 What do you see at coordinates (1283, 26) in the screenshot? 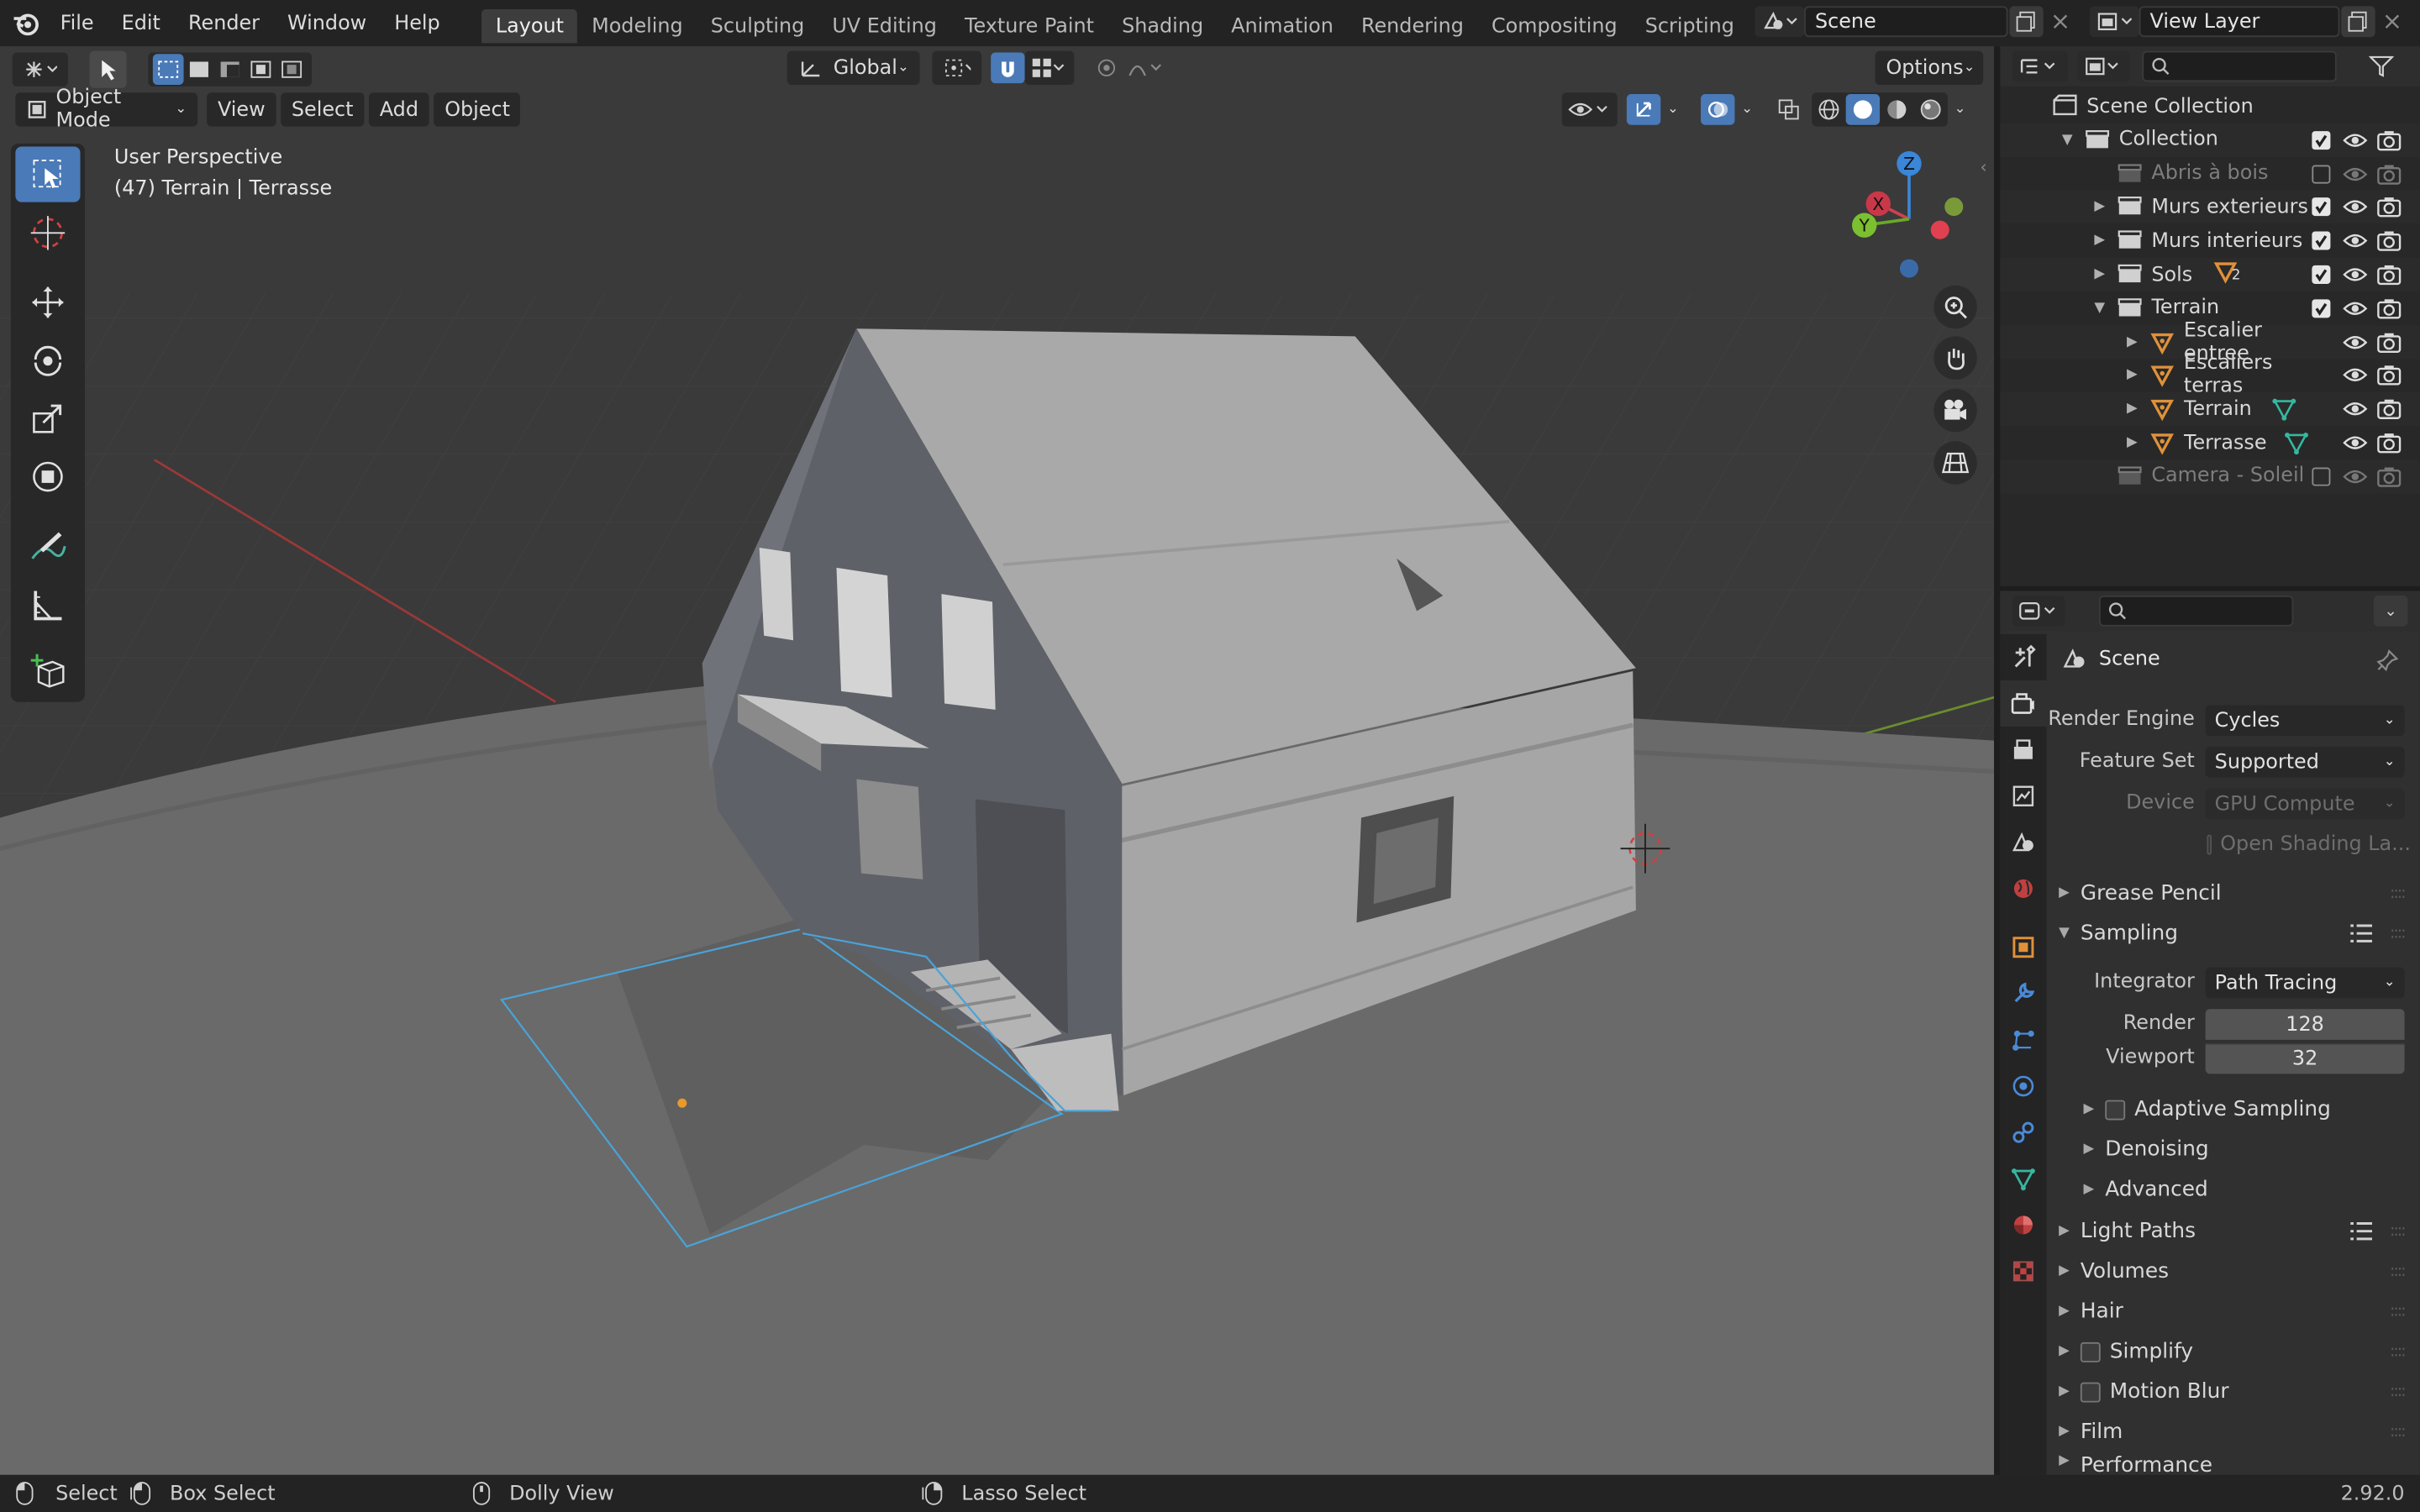
I see `workspace-tab-animation: Animation` at bounding box center [1283, 26].